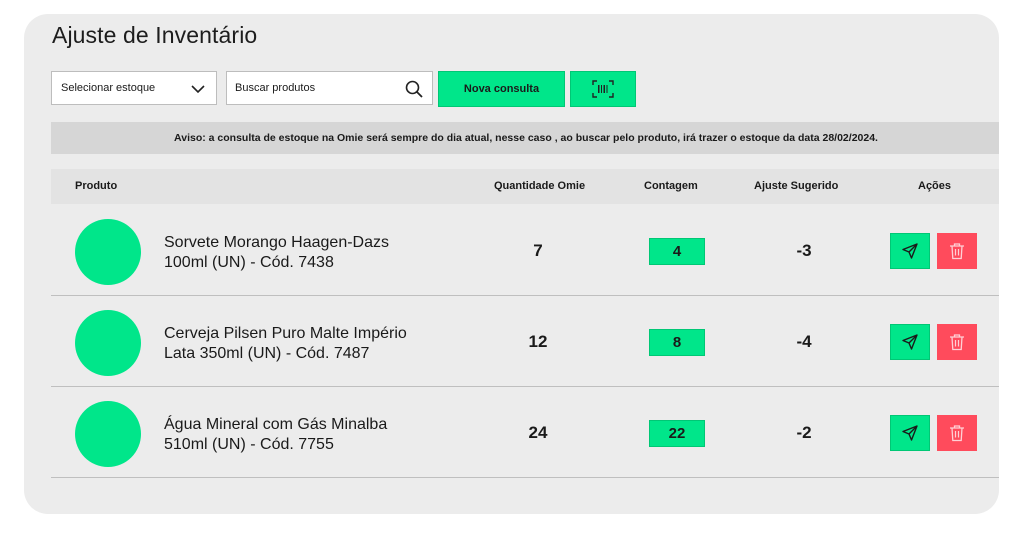 Image resolution: width=1013 pixels, height=537 pixels. I want to click on product-name-line2: 510ml (UN) - Cód. 7755, so click(249, 444).